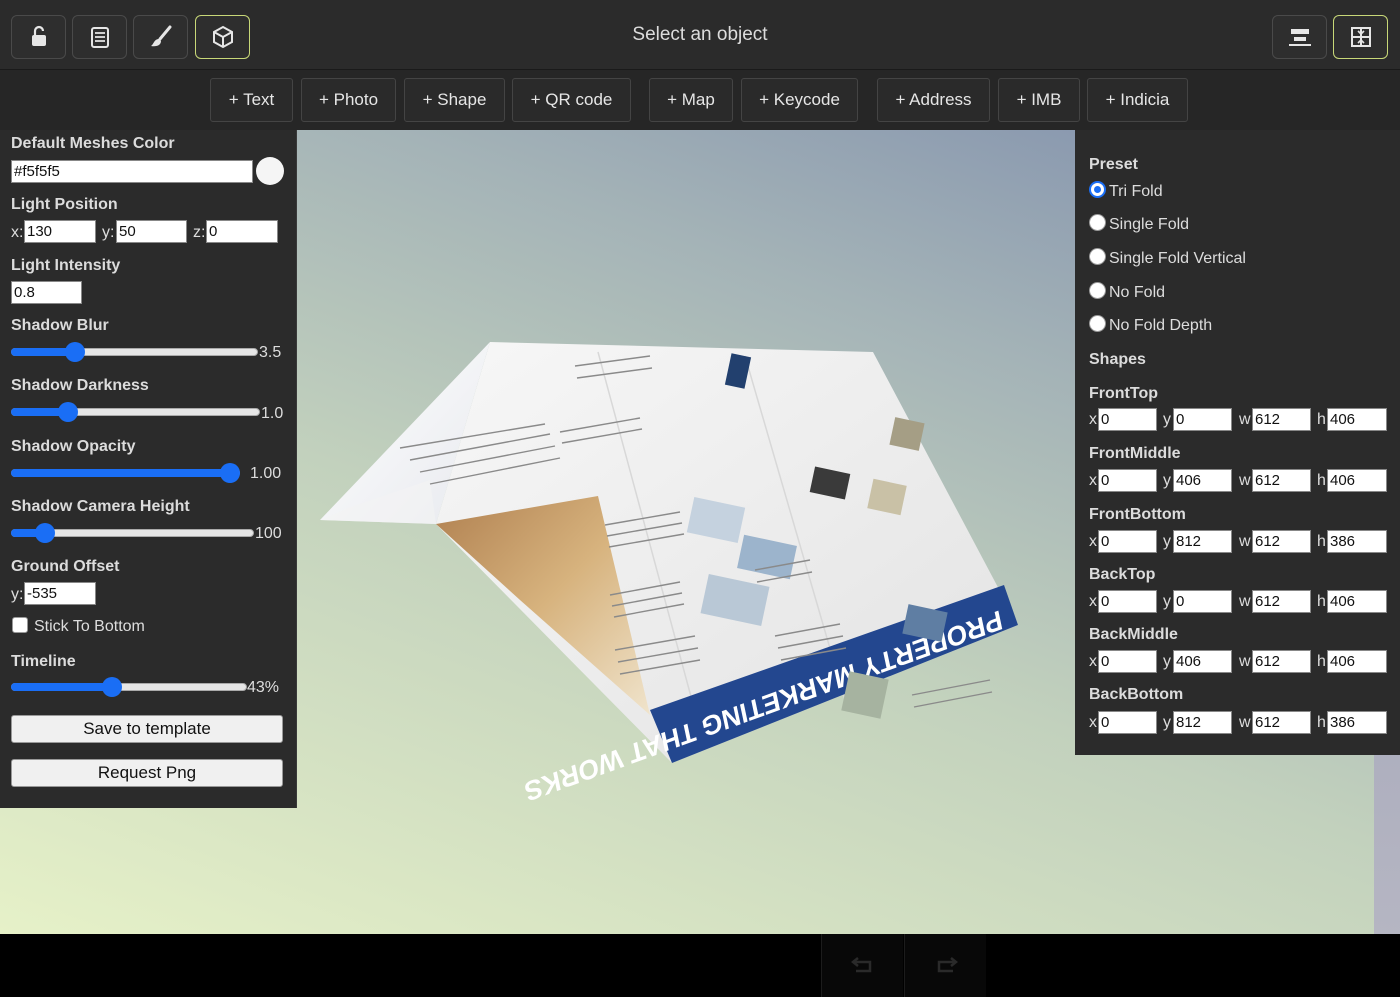  I want to click on add-text-button: + Text, so click(251, 100).